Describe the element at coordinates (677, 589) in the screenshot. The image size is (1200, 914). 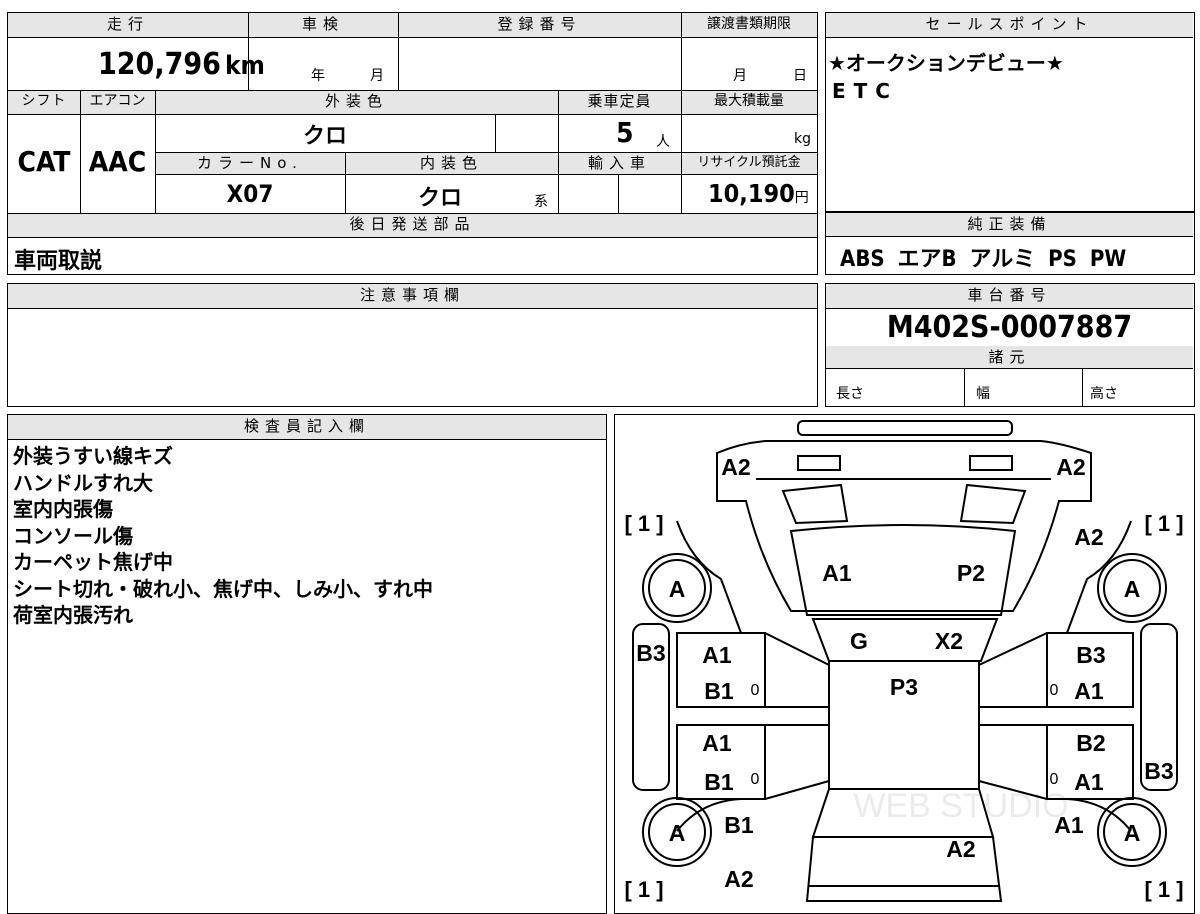
I see `wheel-front-left: A` at that location.